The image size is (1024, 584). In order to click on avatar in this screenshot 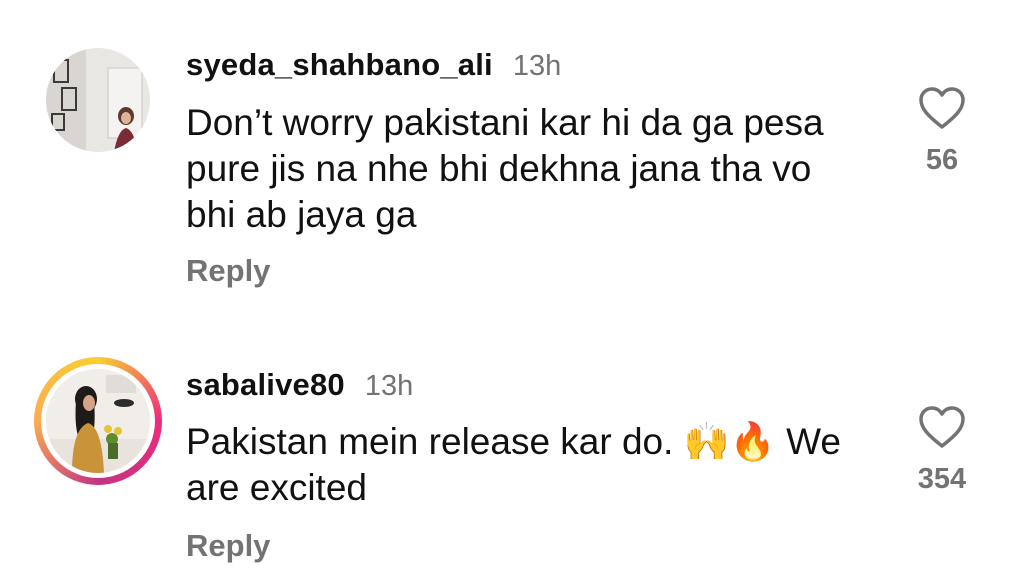, I will do `click(98, 100)`.